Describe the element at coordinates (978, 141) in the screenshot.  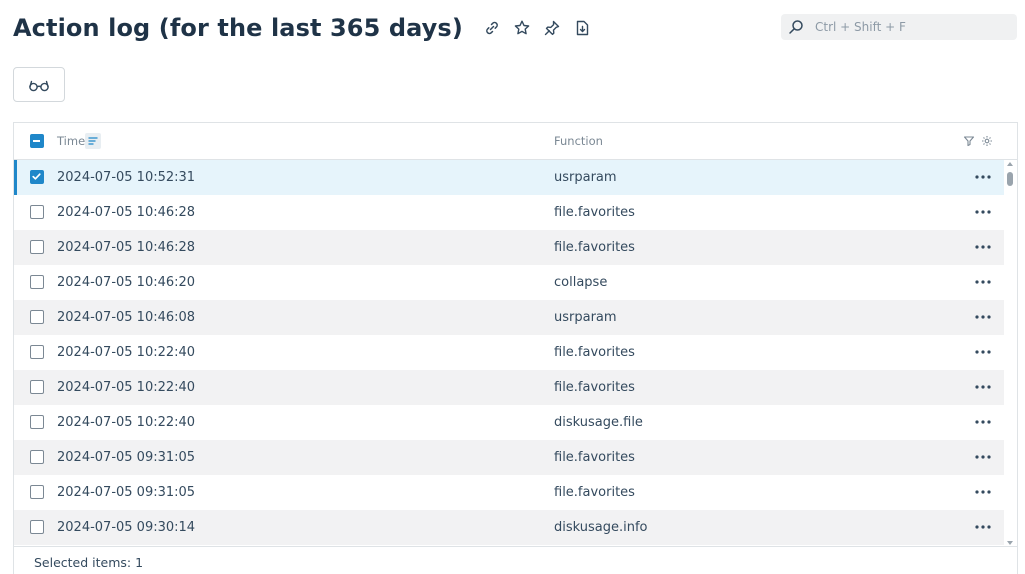
I see `header-tools` at that location.